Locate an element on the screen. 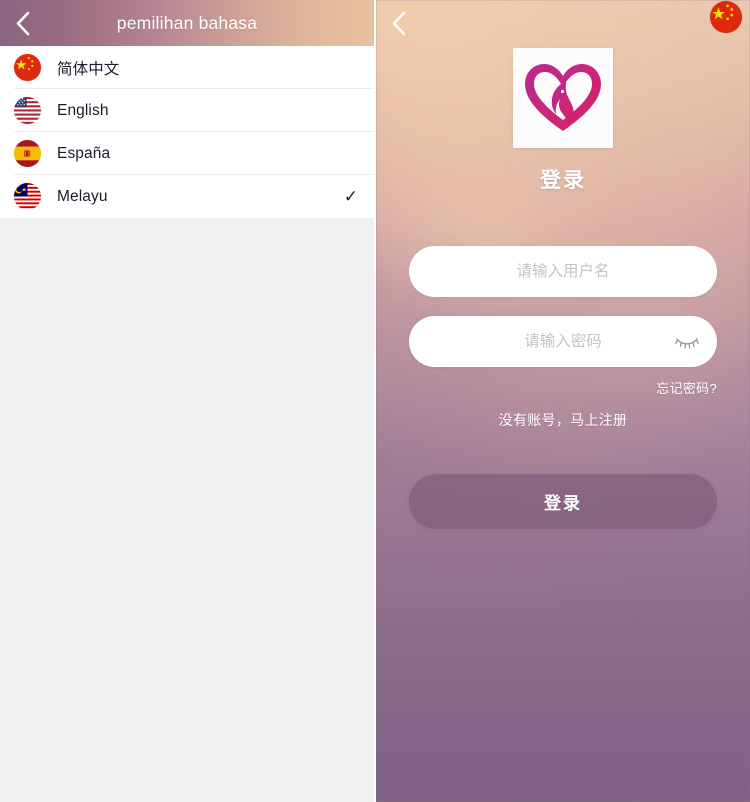  login-panel-header is located at coordinates (563, 23).